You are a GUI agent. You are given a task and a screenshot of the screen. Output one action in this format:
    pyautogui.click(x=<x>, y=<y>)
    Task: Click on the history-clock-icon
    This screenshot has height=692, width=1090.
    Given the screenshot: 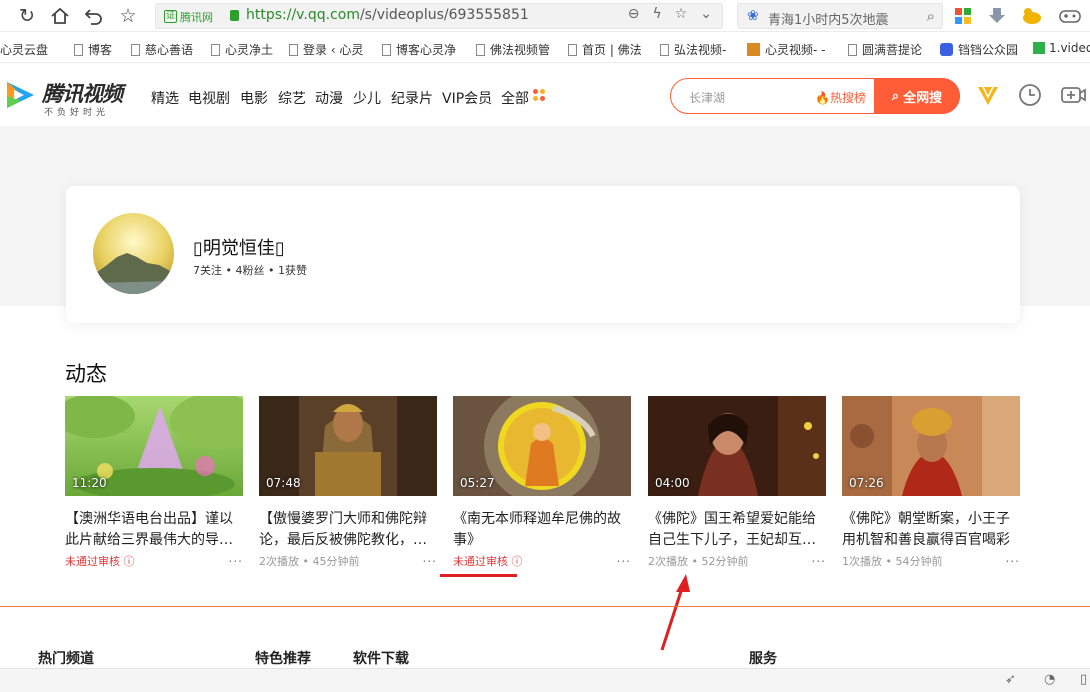 What is the action you would take?
    pyautogui.click(x=1030, y=95)
    